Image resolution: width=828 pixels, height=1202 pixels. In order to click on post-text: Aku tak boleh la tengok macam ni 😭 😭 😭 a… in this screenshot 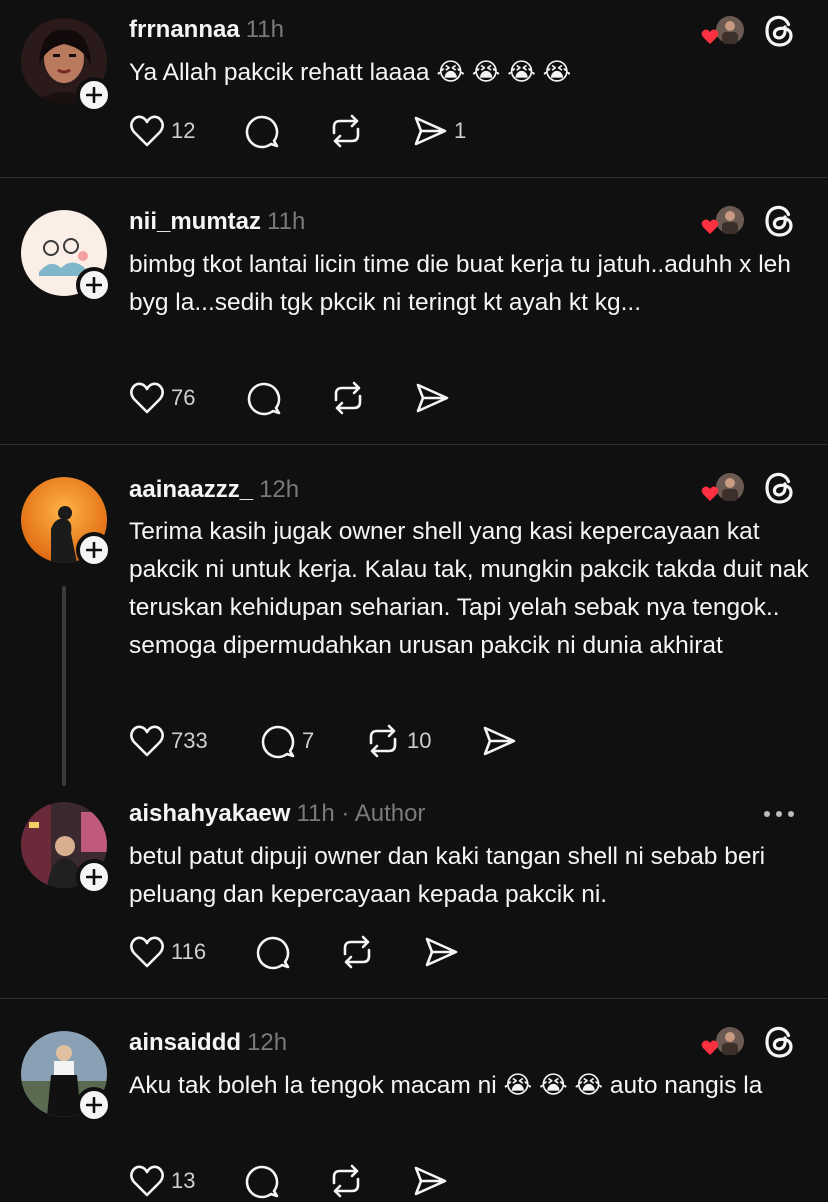, I will do `click(446, 1085)`.